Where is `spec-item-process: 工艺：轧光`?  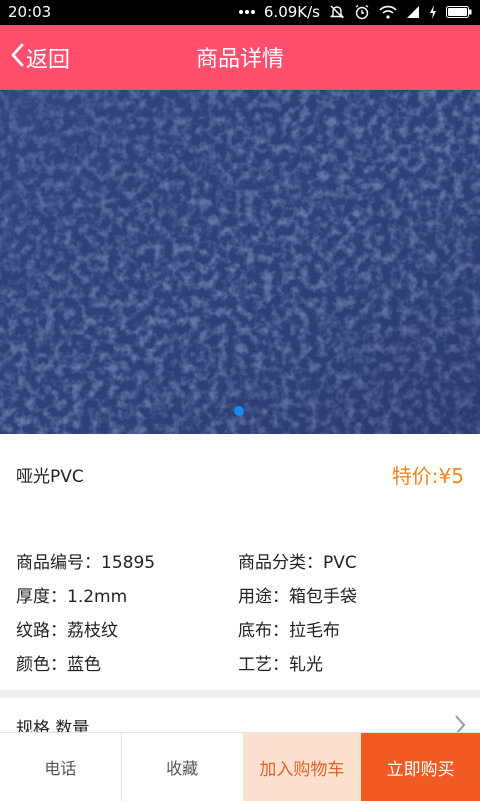
spec-item-process: 工艺：轧光 is located at coordinates (280, 665).